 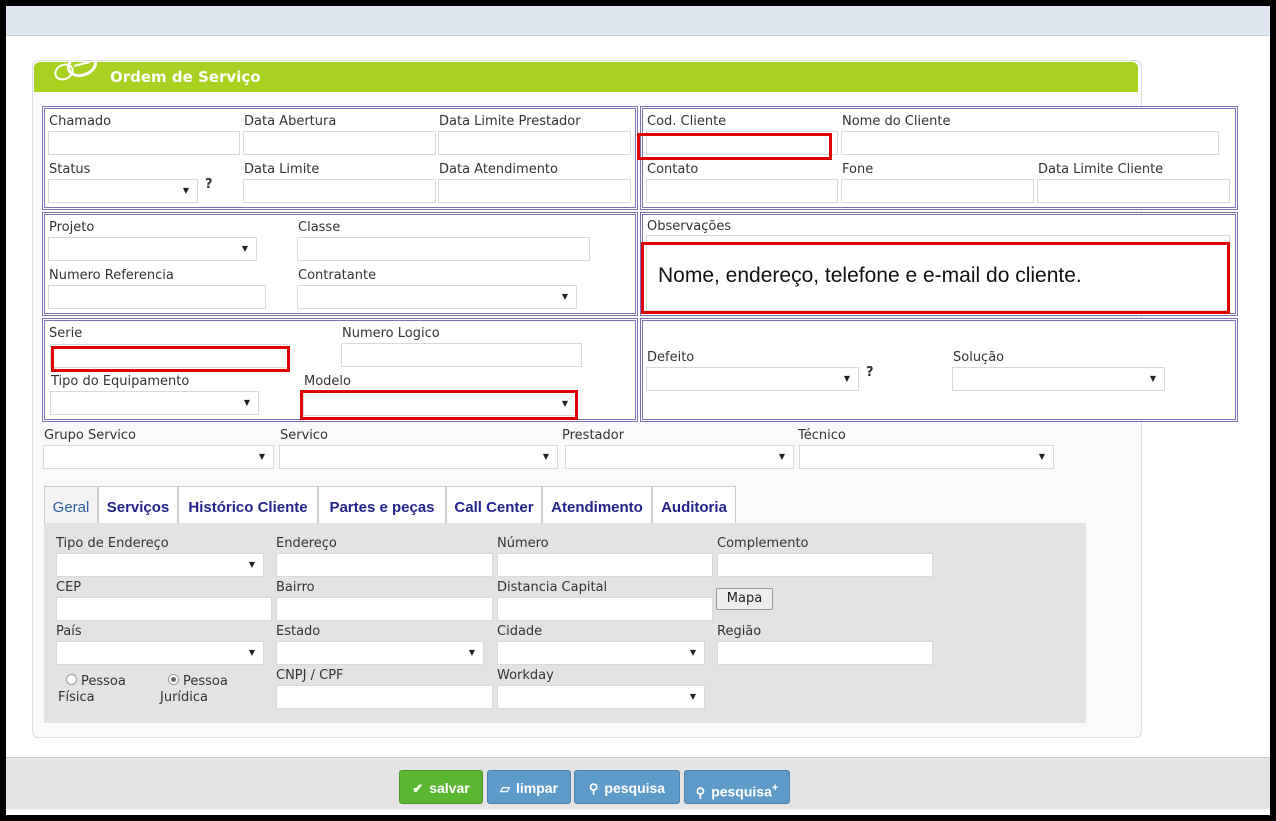 I want to click on servico-select, so click(x=418, y=457).